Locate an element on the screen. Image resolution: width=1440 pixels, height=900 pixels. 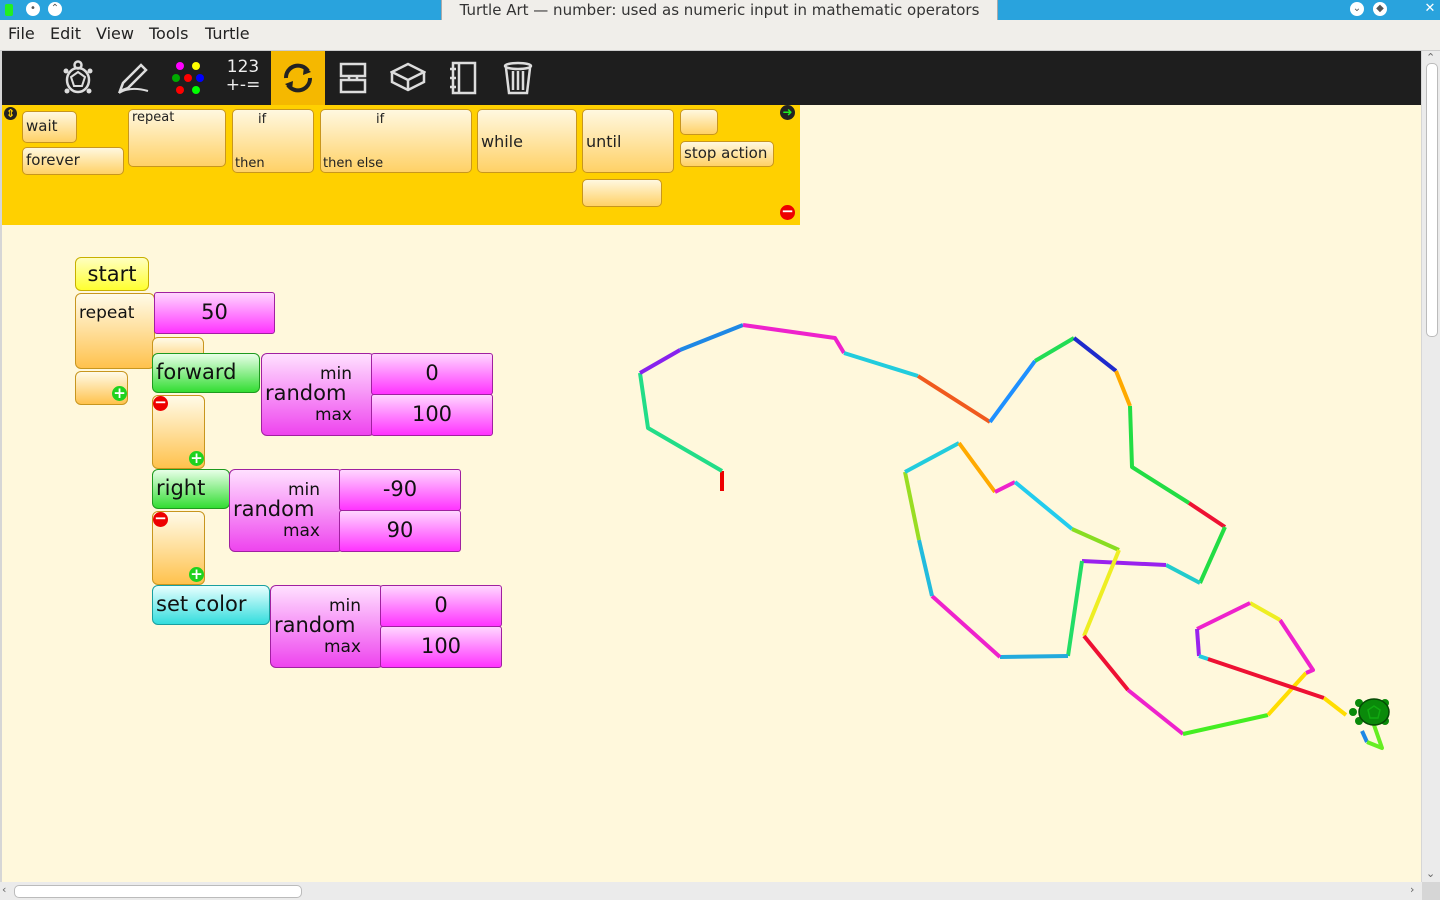
stop-action-label: stop action is located at coordinates (726, 153).